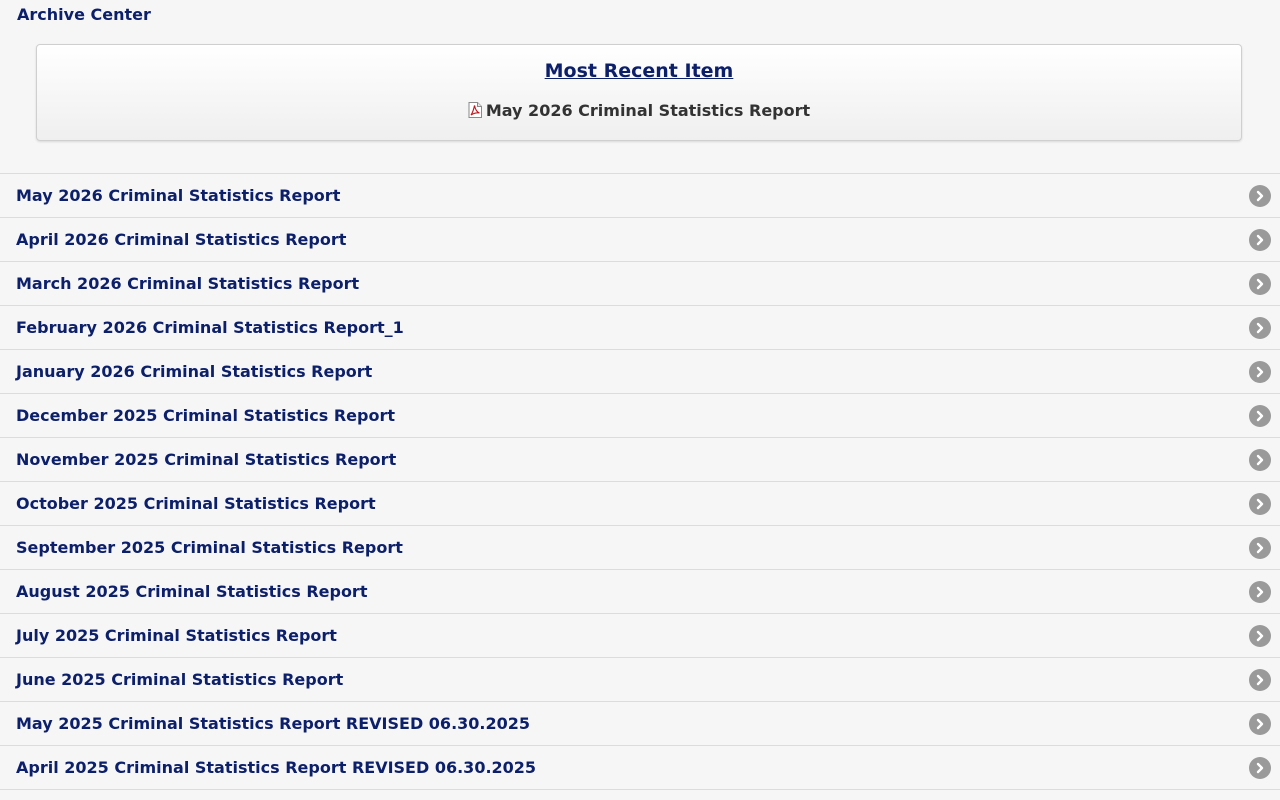  I want to click on page-title: Archive Center, so click(84, 14).